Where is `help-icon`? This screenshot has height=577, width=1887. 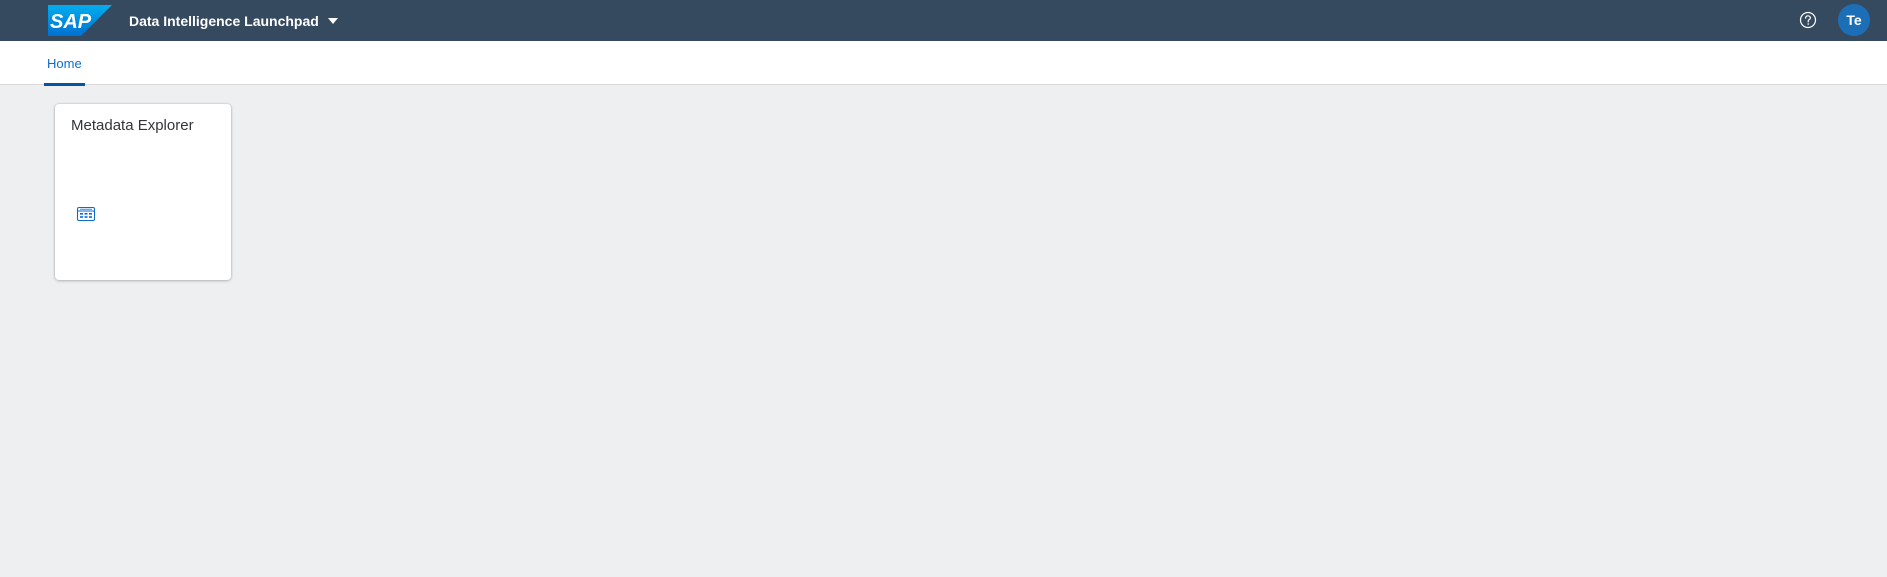 help-icon is located at coordinates (1808, 20).